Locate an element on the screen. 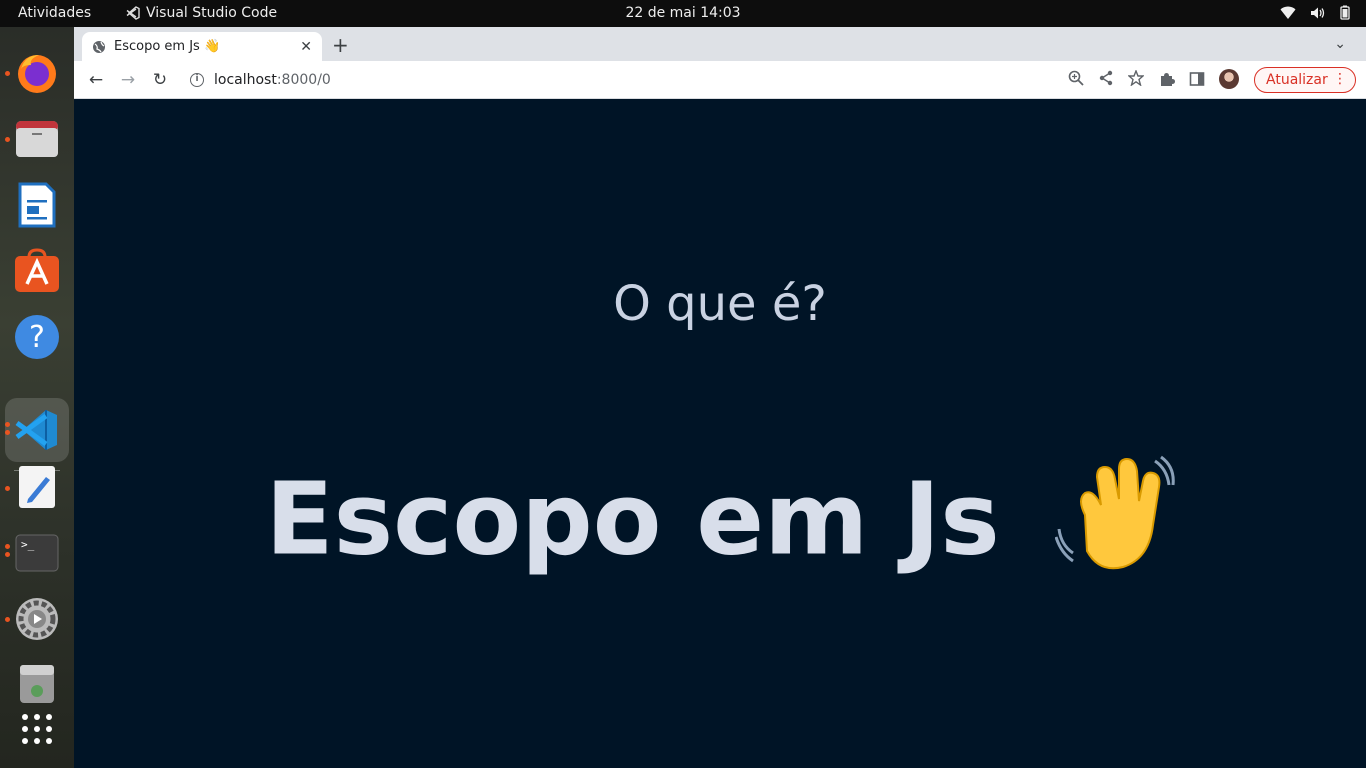  tab-search-chevron-icon: ⌄ is located at coordinates (1340, 44).